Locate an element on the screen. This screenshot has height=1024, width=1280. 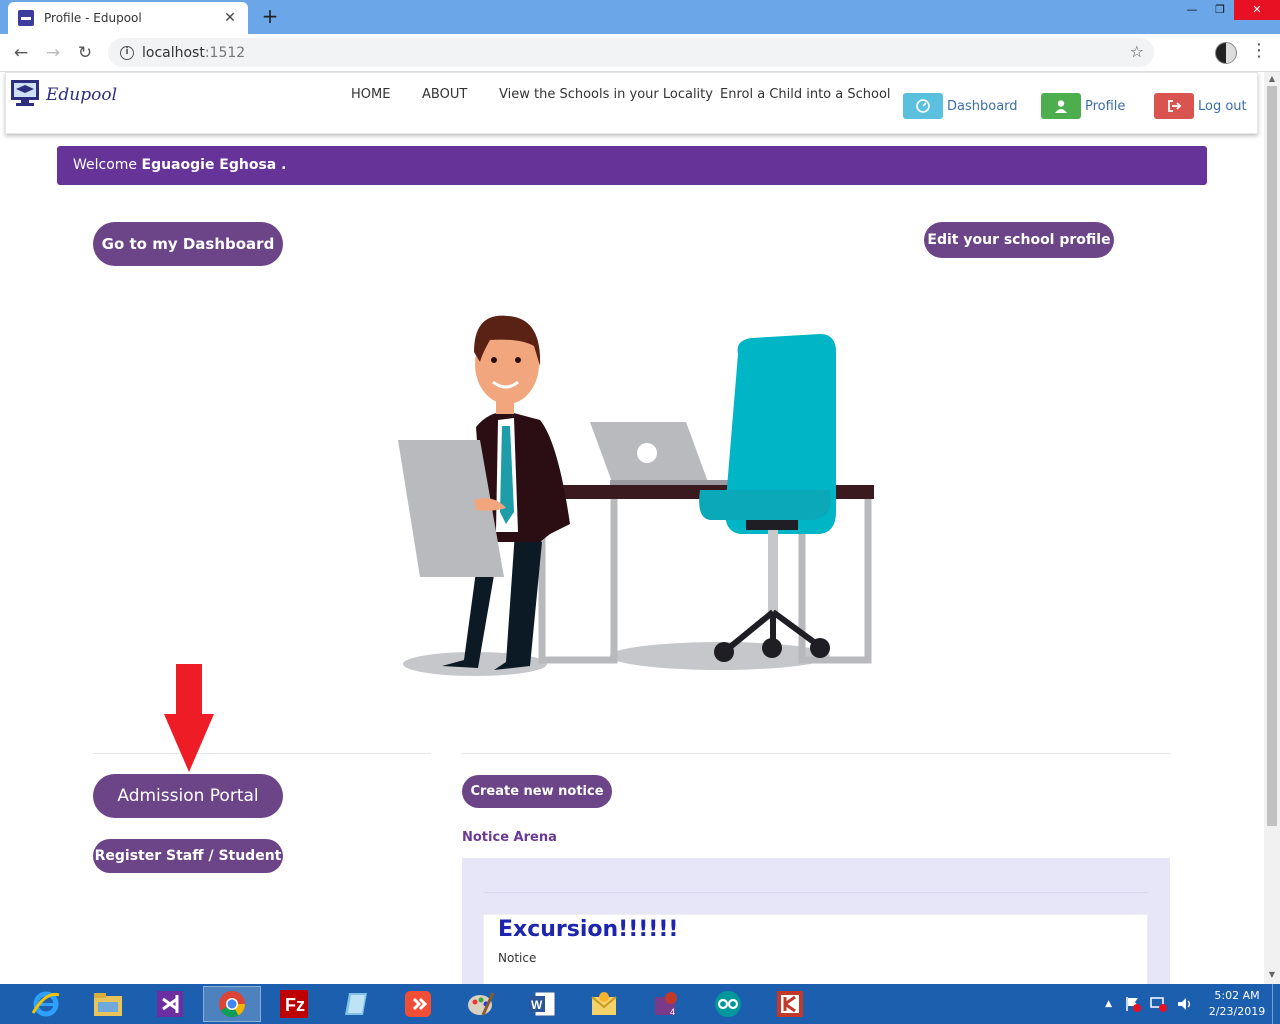
page-scrollbar: ▲ ▼ is located at coordinates (1272, 528).